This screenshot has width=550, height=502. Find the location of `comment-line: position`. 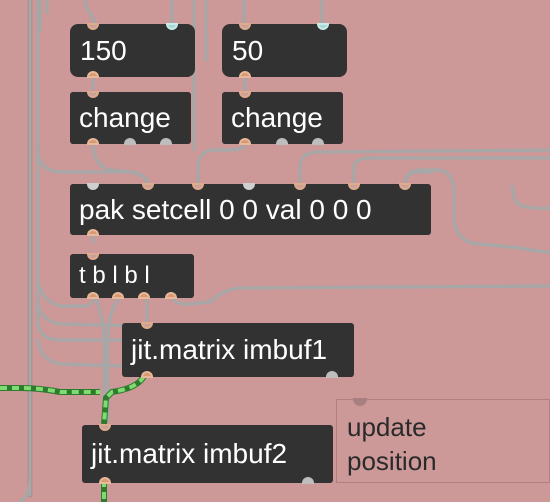

comment-line: position is located at coordinates (392, 461).